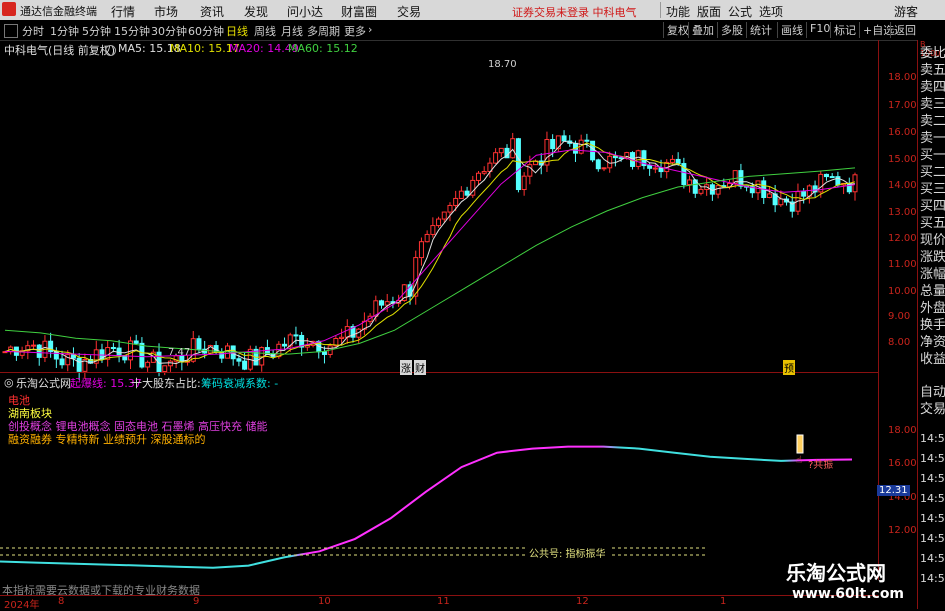 The width and height of the screenshot is (945, 611). What do you see at coordinates (844, 30) in the screenshot?
I see `tool-biaoji: 标记` at bounding box center [844, 30].